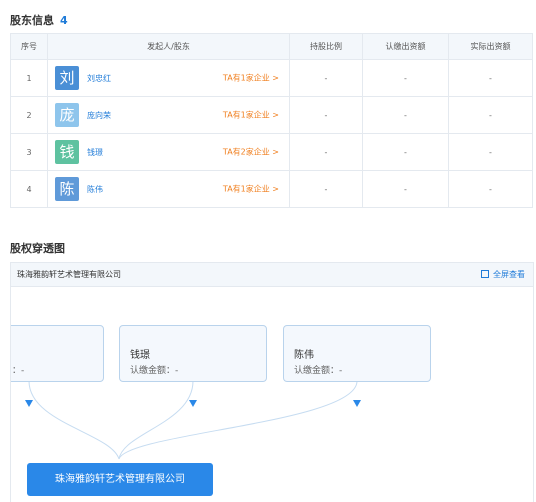 The height and width of the screenshot is (502, 536). Describe the element at coordinates (67, 189) in the screenshot. I see `avatar: 陈` at that location.